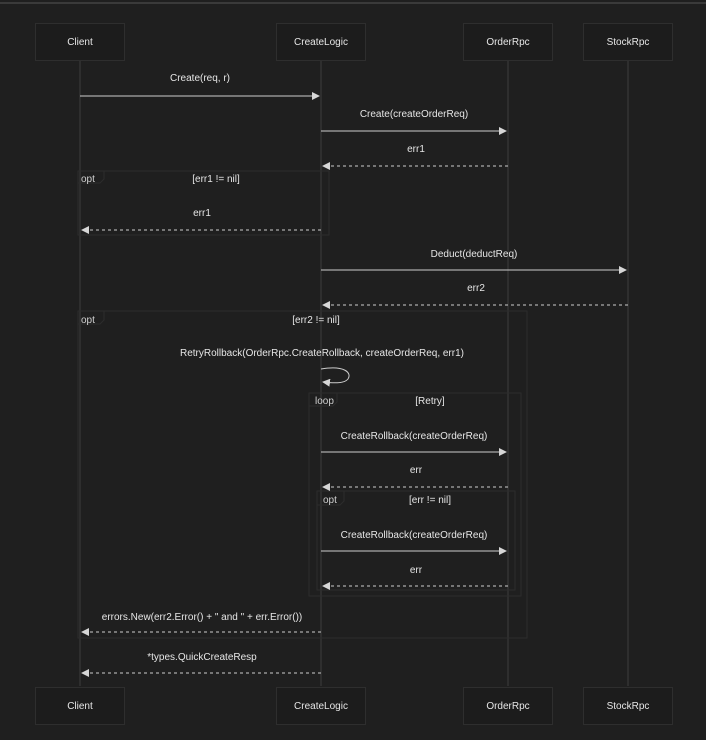  Describe the element at coordinates (216, 179) in the screenshot. I see `fragment-condition: [err1 != nil]` at that location.